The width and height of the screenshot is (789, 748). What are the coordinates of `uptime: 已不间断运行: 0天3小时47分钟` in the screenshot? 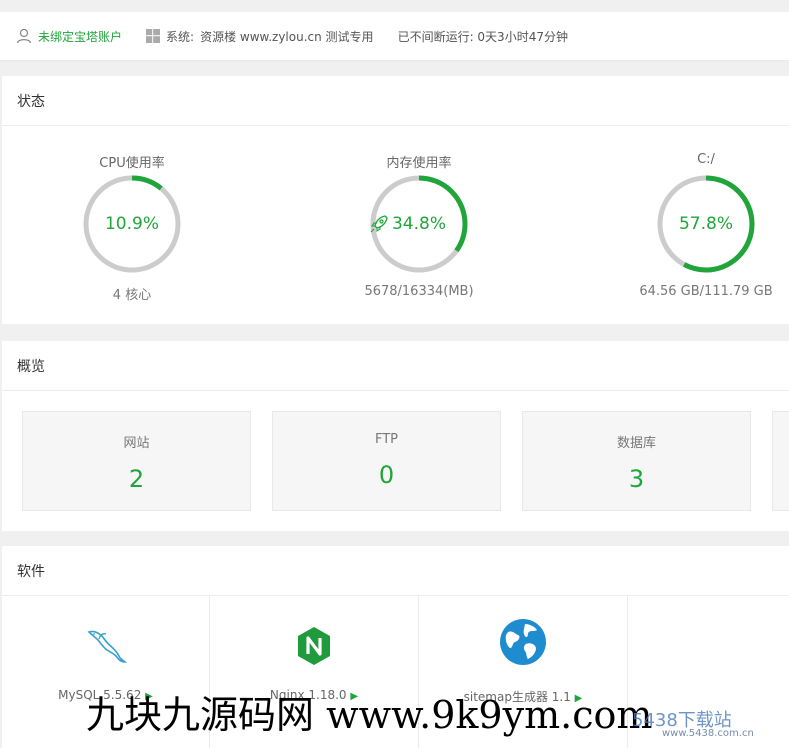 It's located at (483, 36).